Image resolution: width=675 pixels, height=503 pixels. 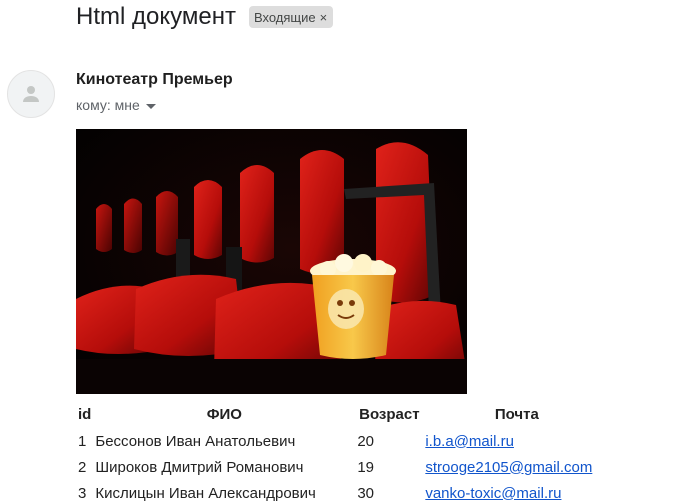 I want to click on person-icon, so click(x=31, y=94).